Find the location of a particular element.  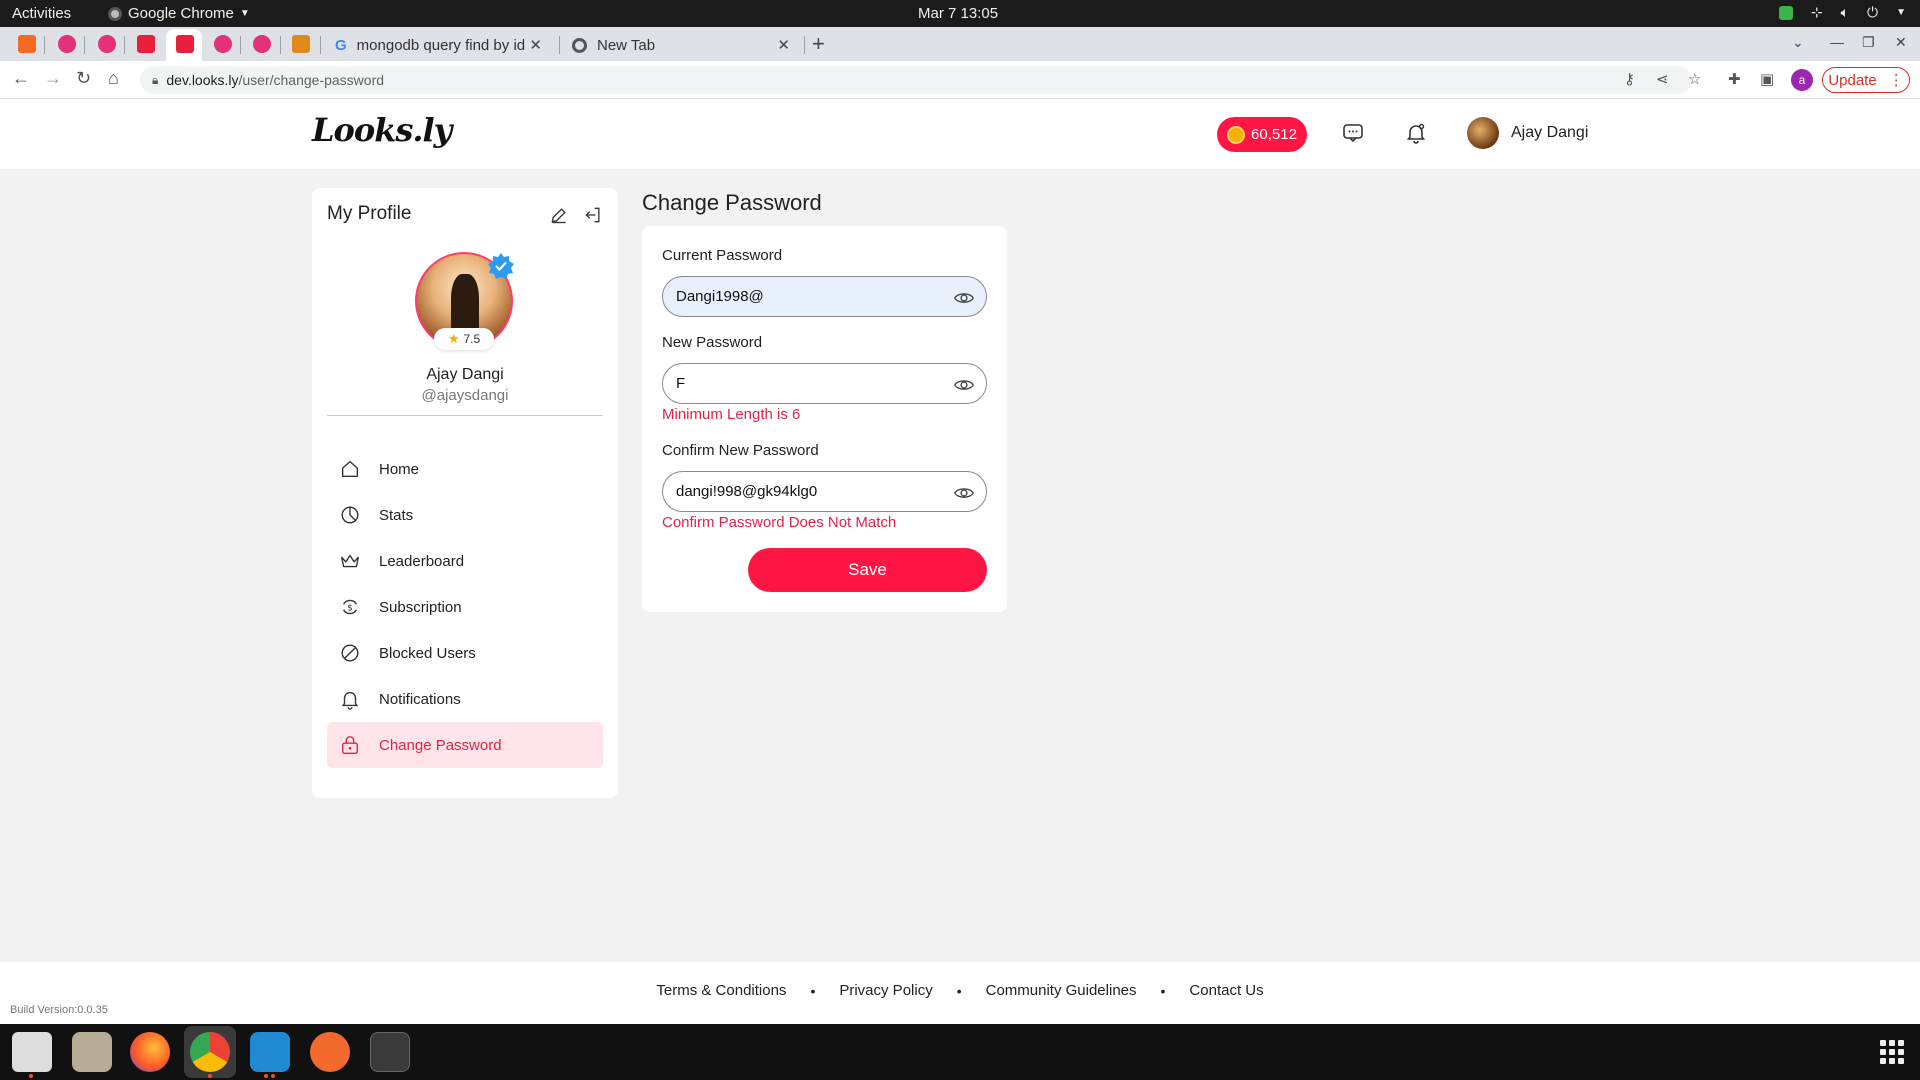

minimize-icon: — is located at coordinates (1837, 42).